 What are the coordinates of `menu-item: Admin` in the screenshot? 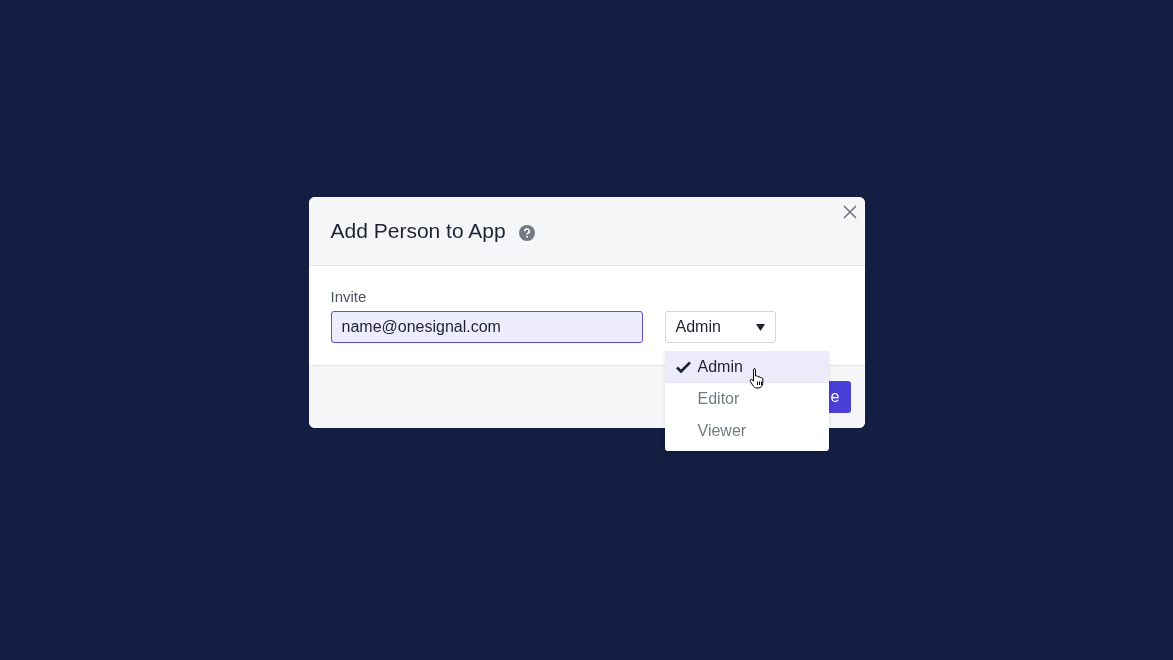 It's located at (746, 367).